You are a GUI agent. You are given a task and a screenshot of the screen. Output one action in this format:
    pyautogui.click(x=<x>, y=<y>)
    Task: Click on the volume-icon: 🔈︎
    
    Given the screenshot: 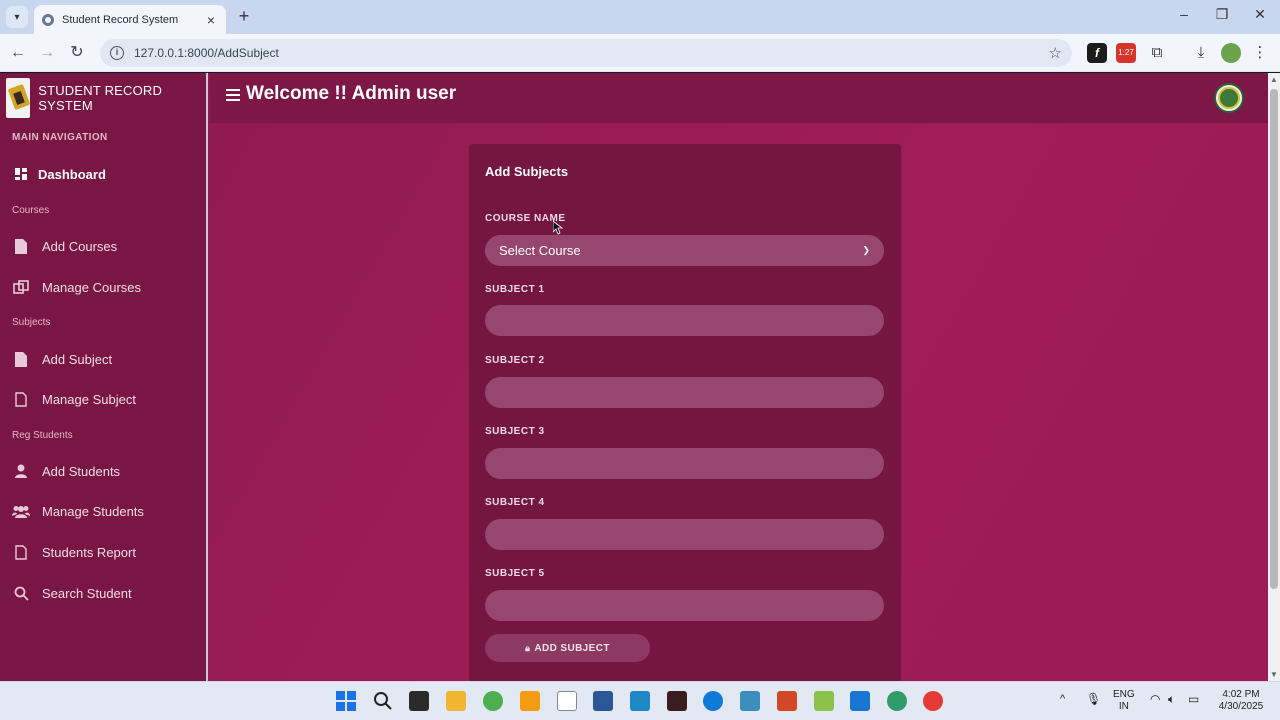 What is the action you would take?
    pyautogui.click(x=1171, y=699)
    